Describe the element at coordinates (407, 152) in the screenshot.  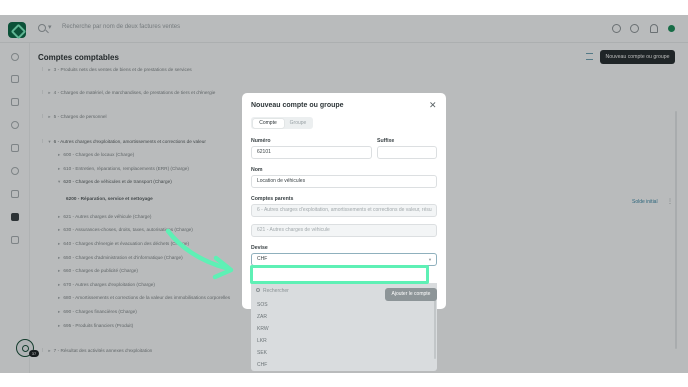
I see `suffixe-field` at that location.